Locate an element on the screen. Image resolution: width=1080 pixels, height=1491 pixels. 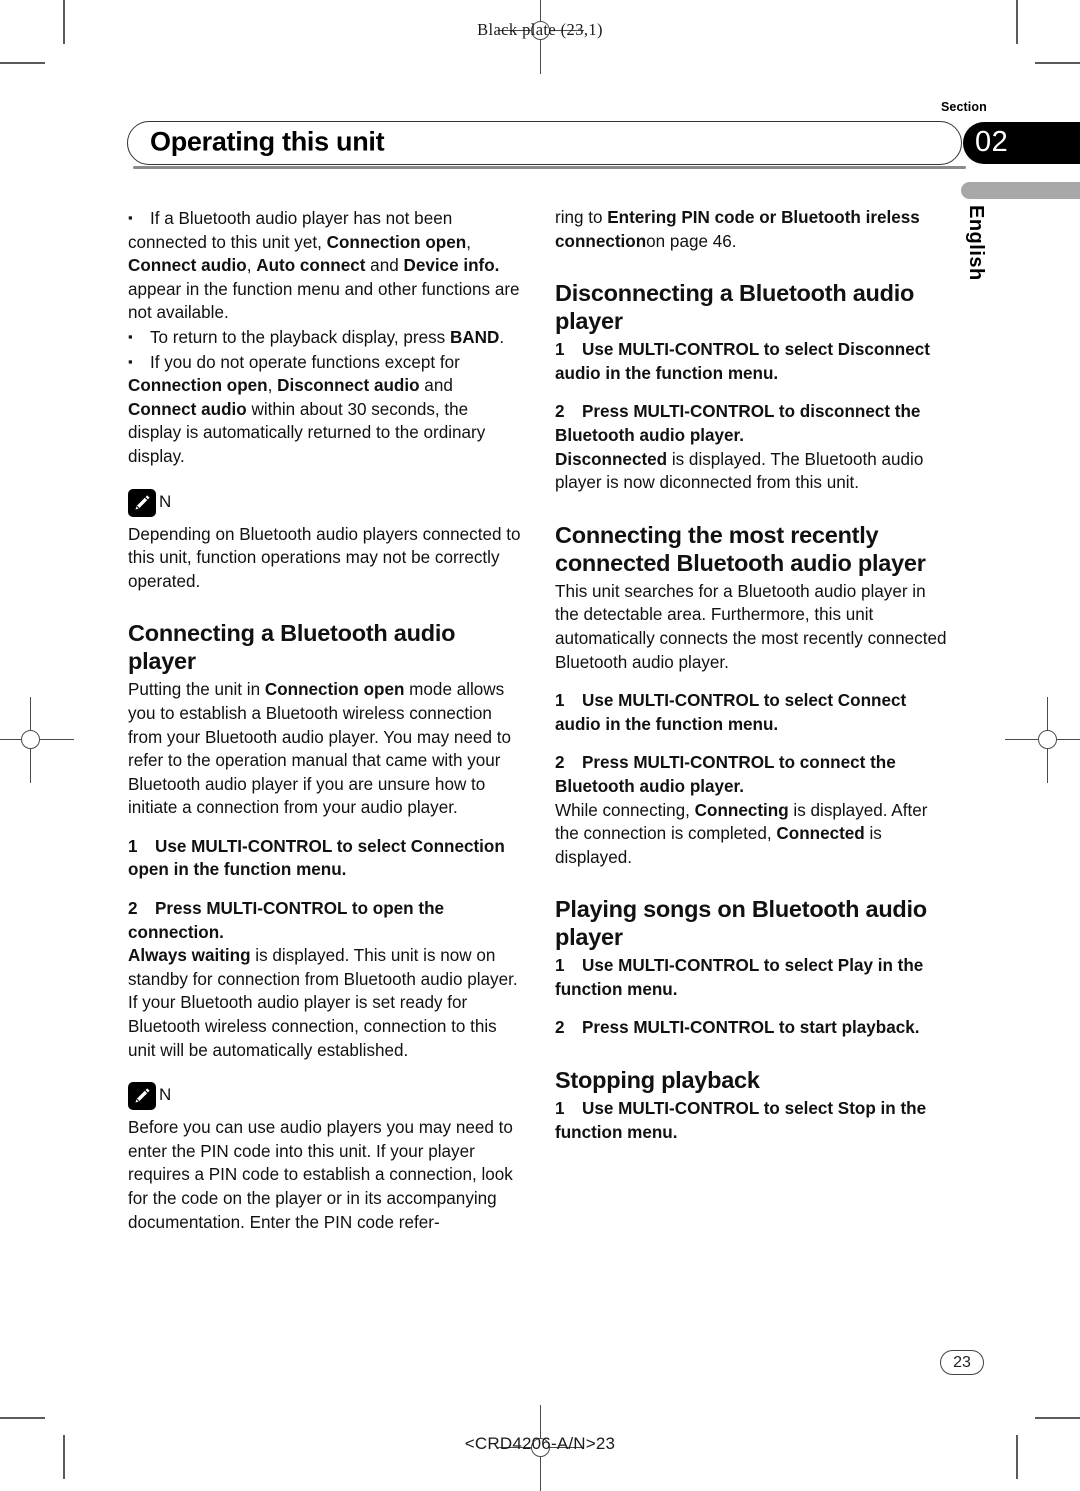
page-title-shadow is located at coordinates (549, 167).